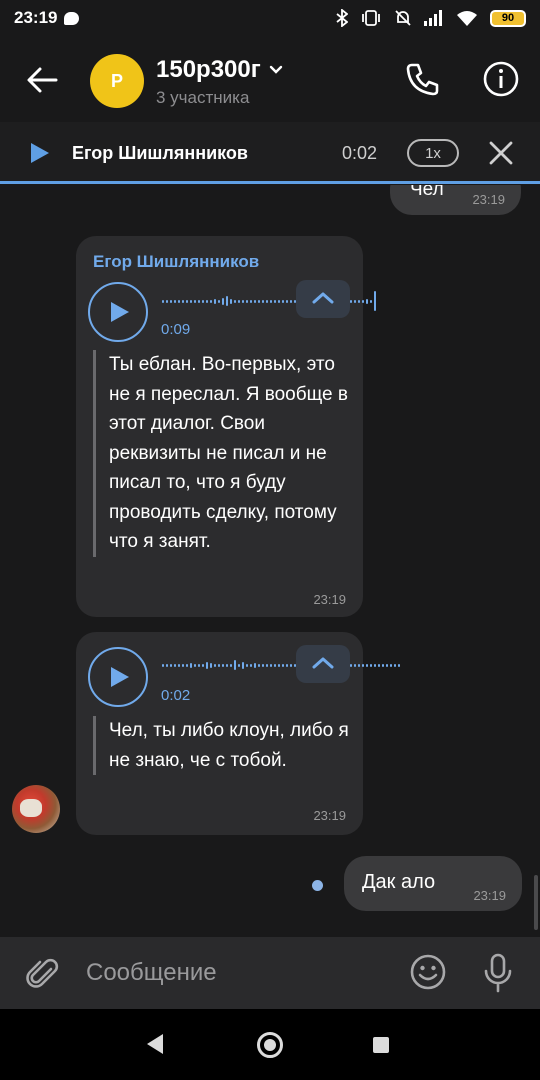  I want to click on system-nav-bar, so click(270, 1044).